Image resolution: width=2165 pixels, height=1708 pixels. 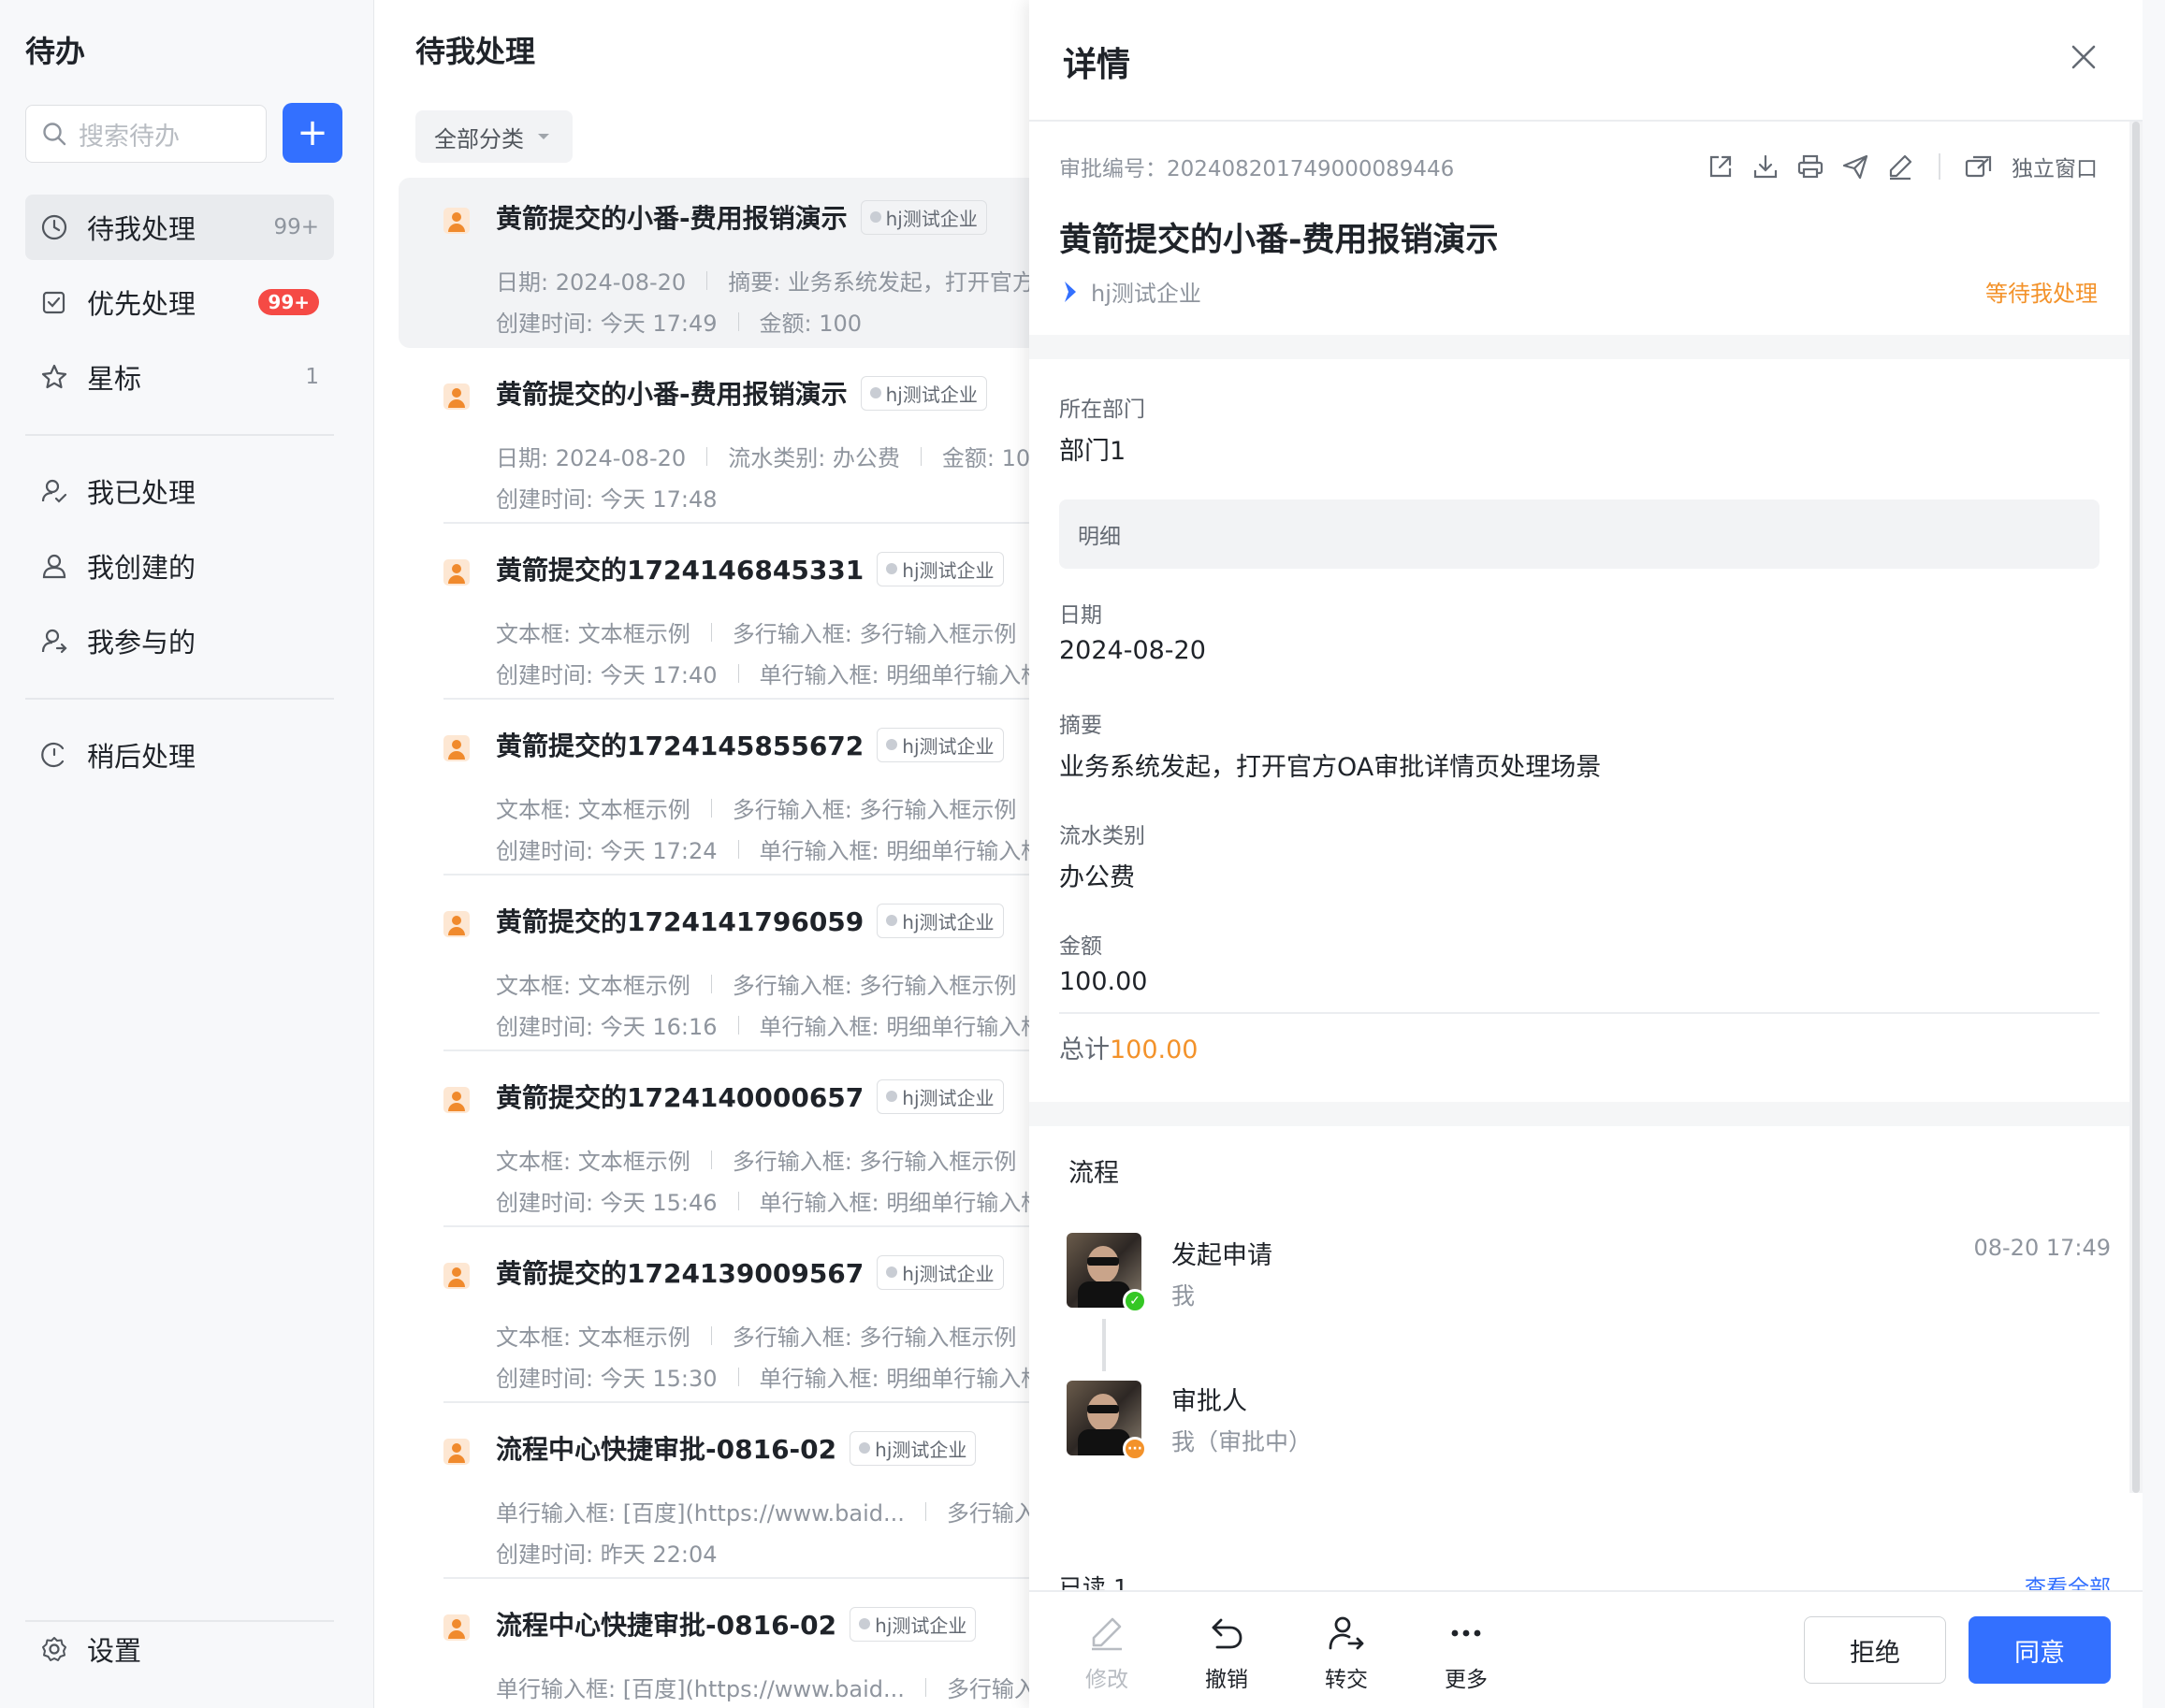 I want to click on search-icon, so click(x=55, y=134).